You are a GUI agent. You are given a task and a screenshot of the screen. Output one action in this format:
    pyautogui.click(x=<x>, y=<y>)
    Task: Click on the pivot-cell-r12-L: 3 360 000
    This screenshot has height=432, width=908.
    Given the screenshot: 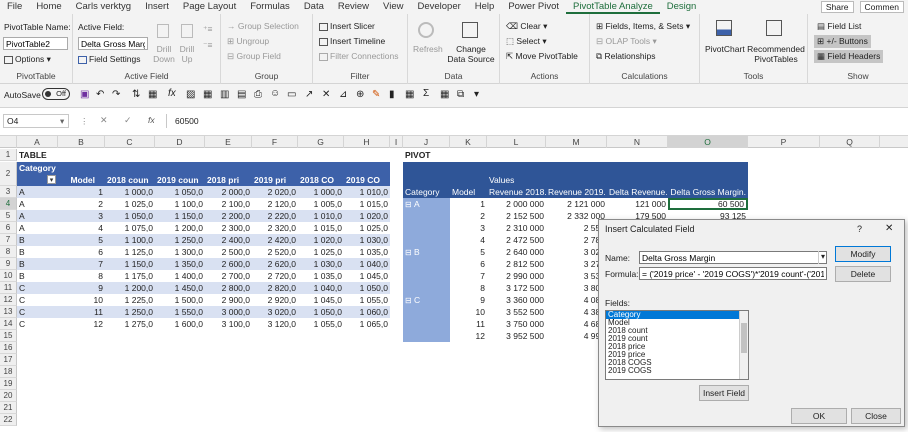 What is the action you would take?
    pyautogui.click(x=516, y=300)
    